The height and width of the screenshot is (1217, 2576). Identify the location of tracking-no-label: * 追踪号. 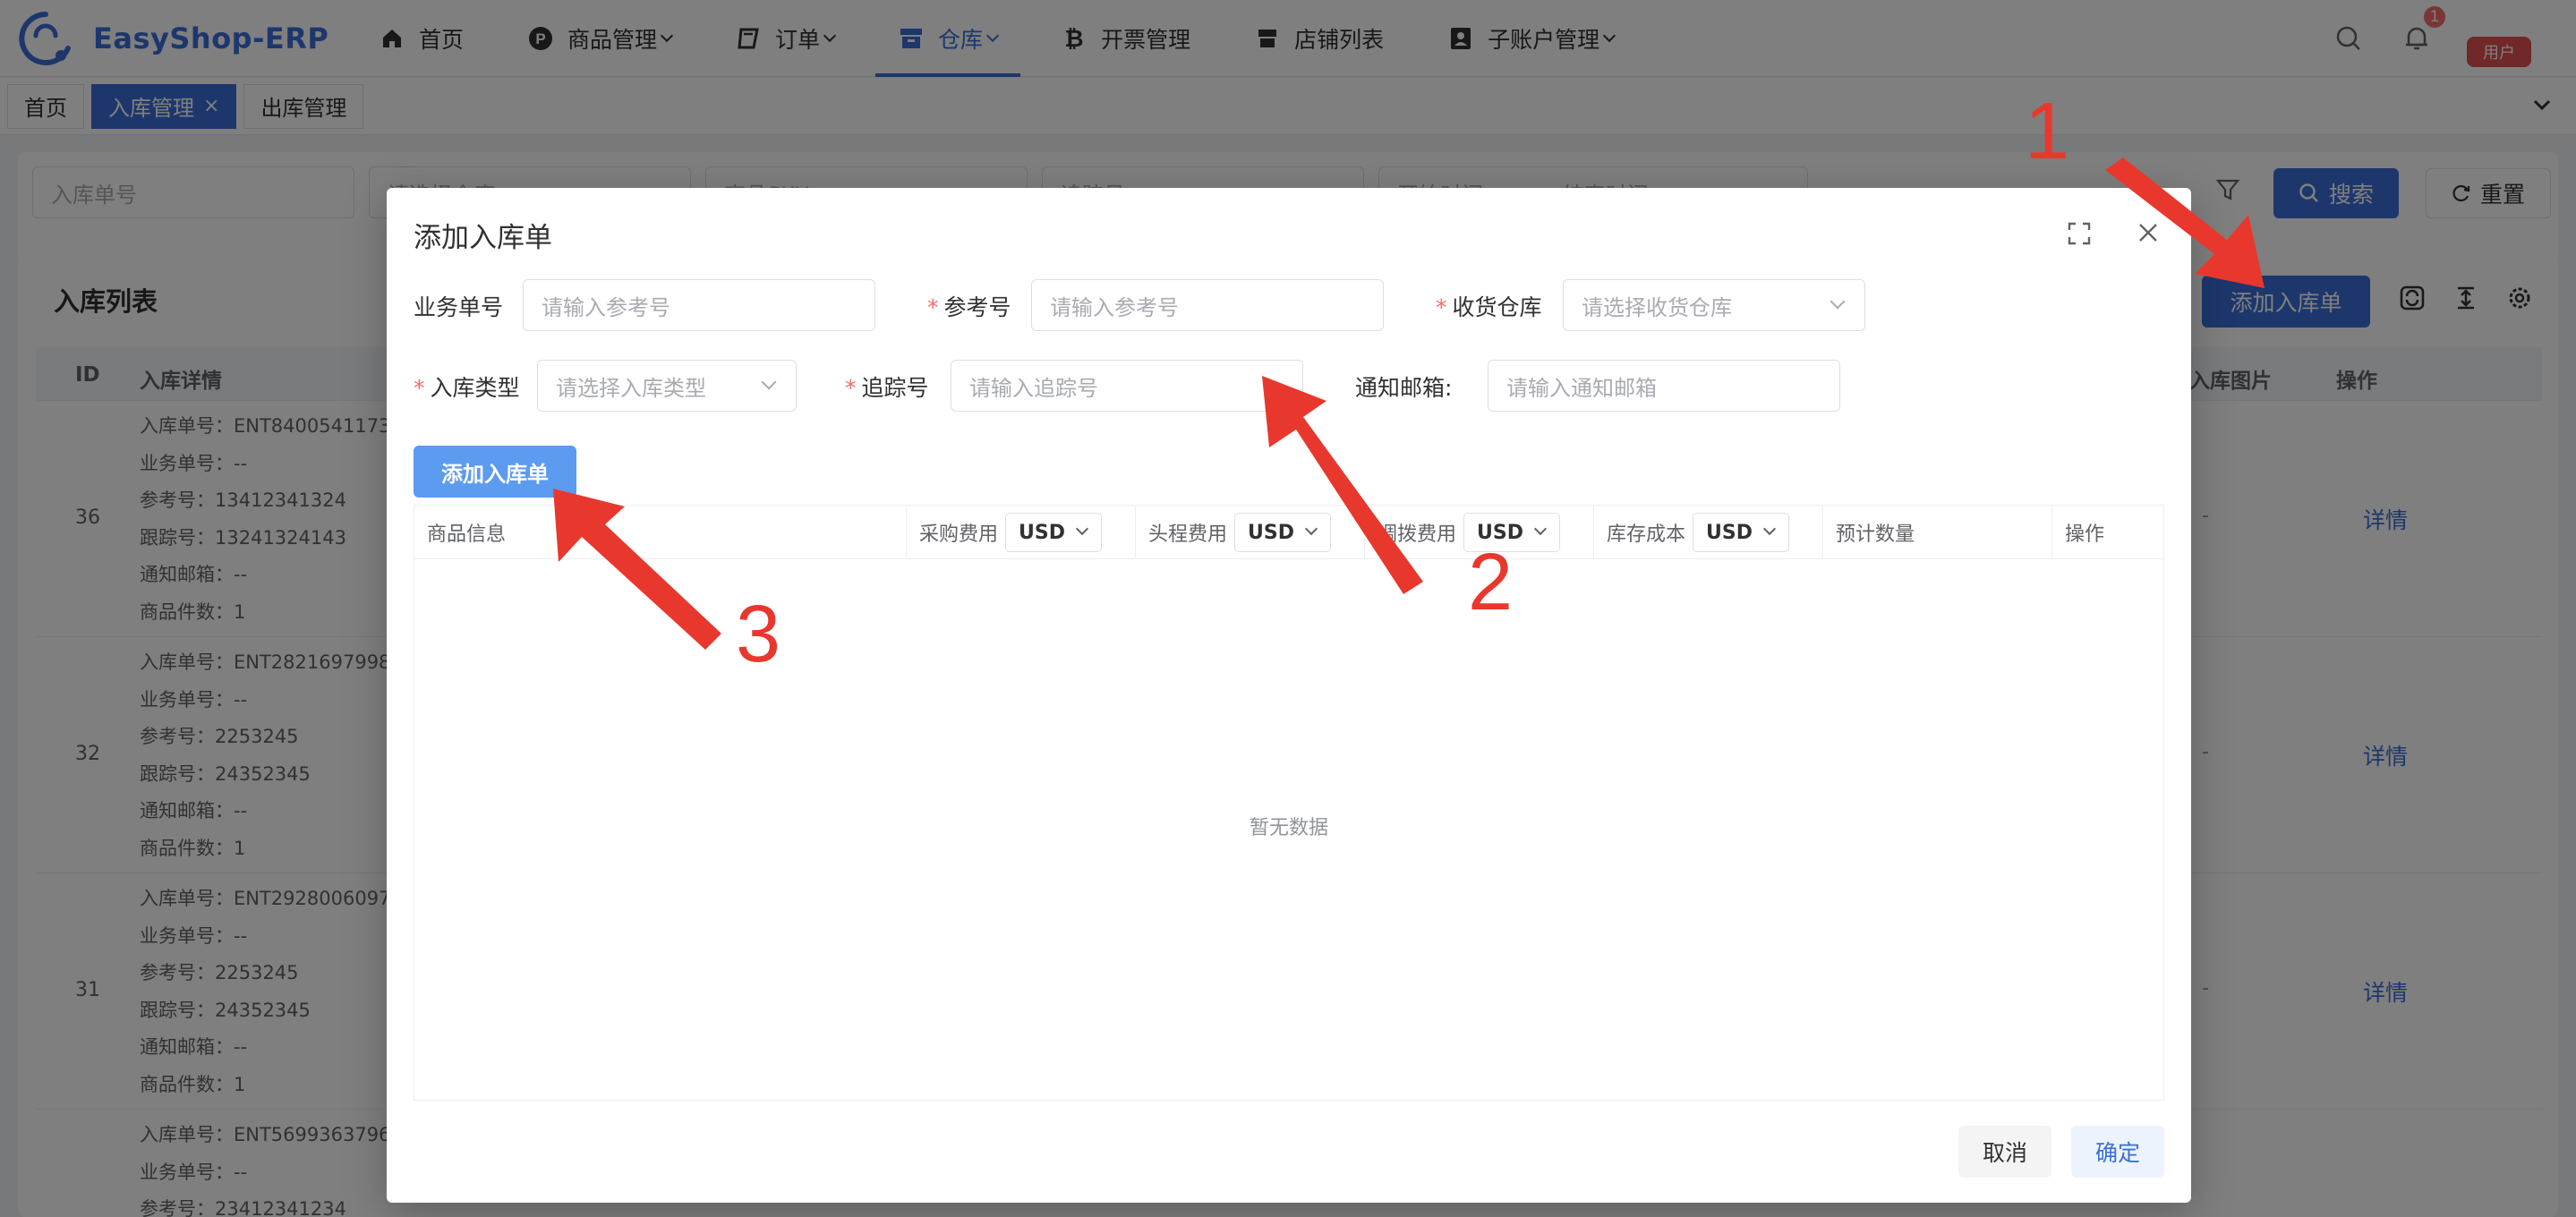
(887, 387).